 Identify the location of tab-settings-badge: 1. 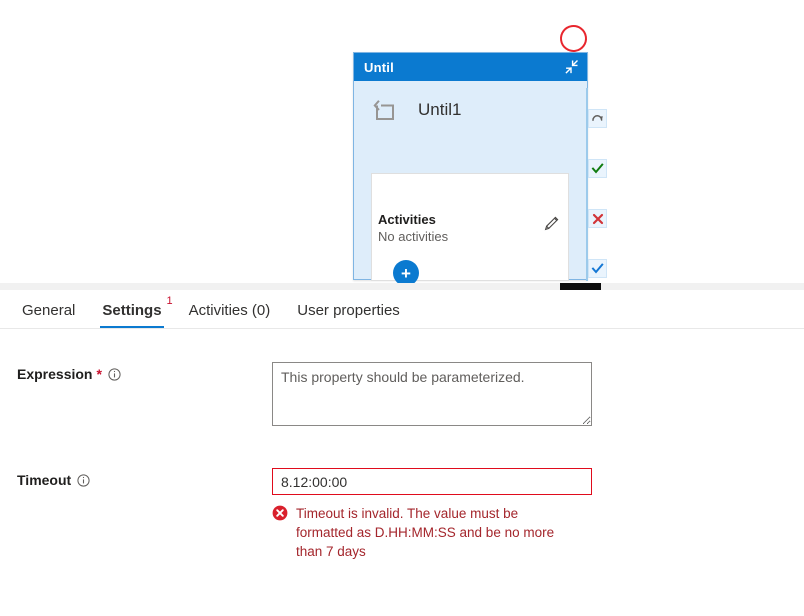
(169, 301).